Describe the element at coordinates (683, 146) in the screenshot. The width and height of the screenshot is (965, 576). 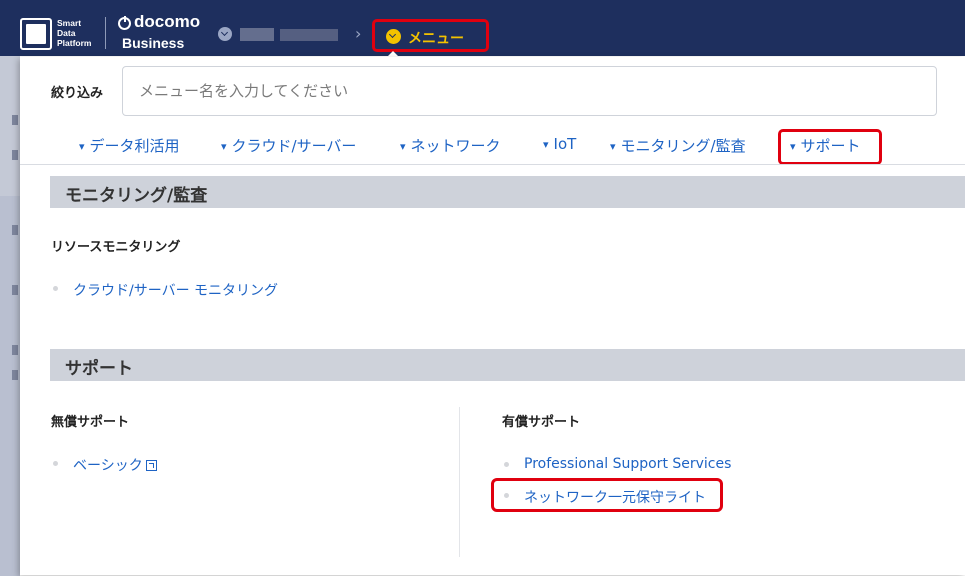
I see `tab-label: モニタリング/監査` at that location.